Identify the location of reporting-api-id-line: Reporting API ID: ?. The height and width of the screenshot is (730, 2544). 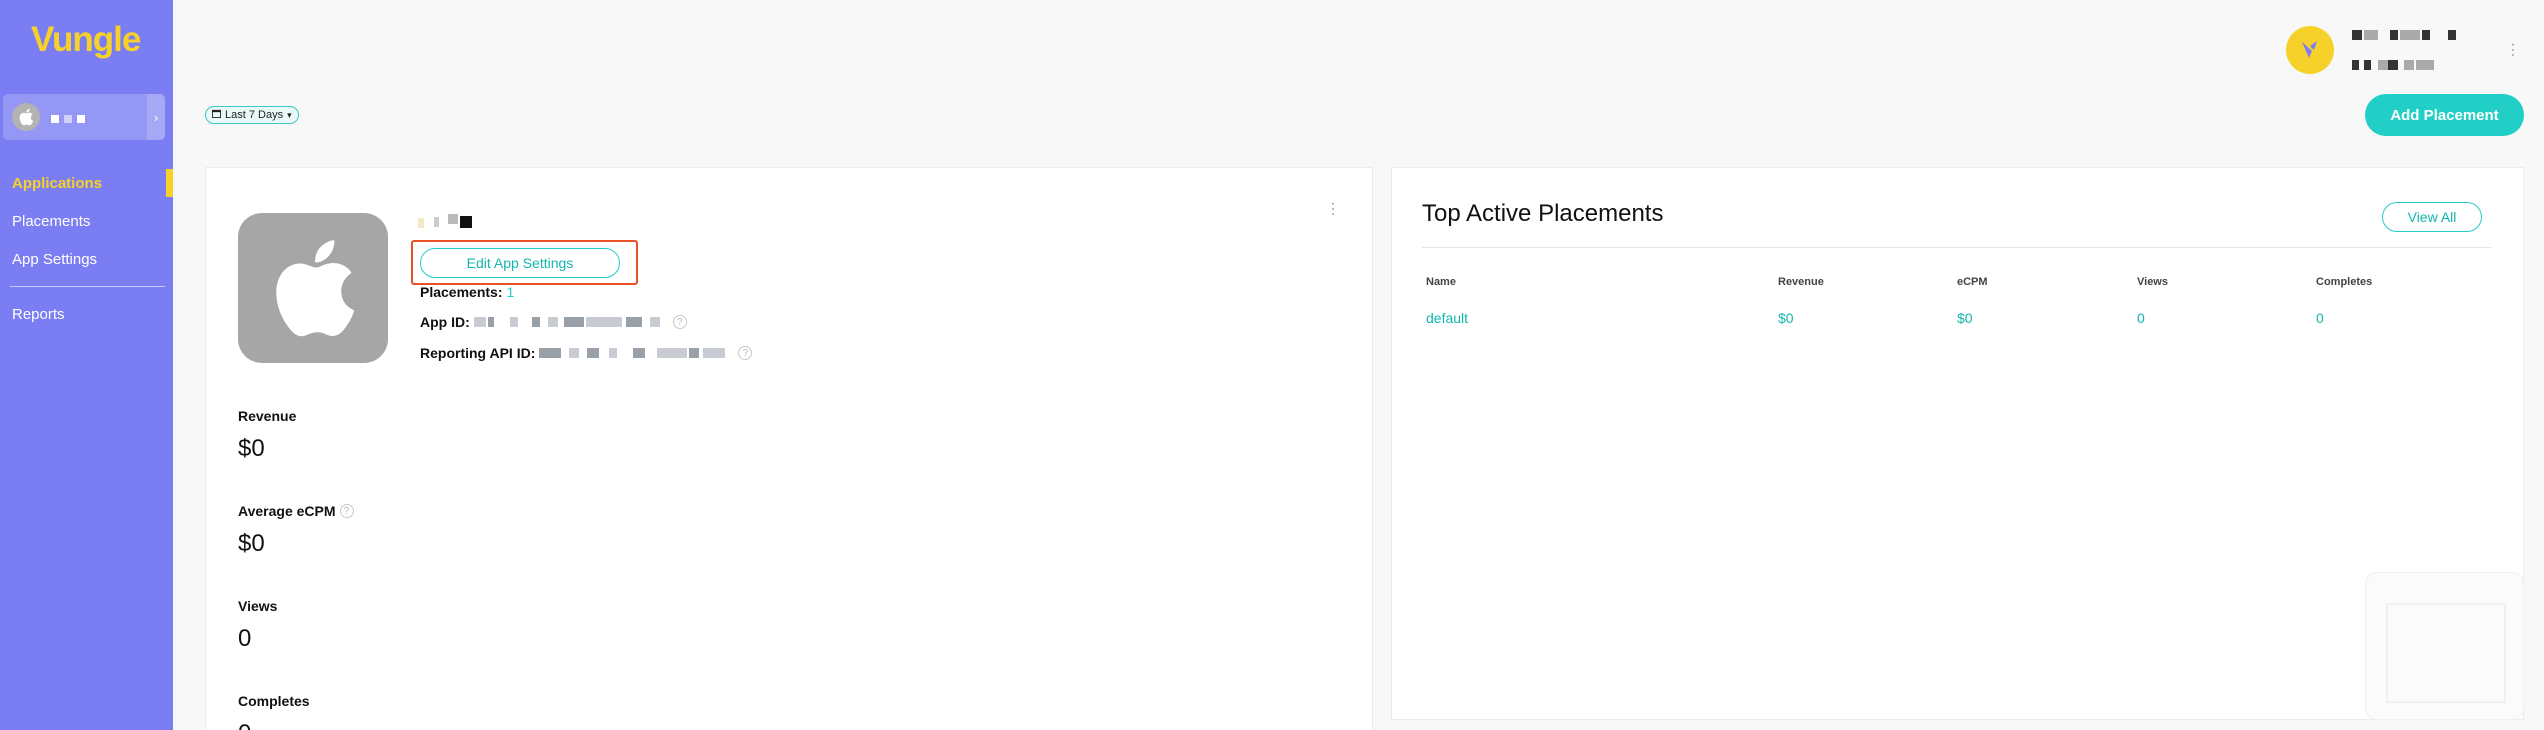
(586, 353).